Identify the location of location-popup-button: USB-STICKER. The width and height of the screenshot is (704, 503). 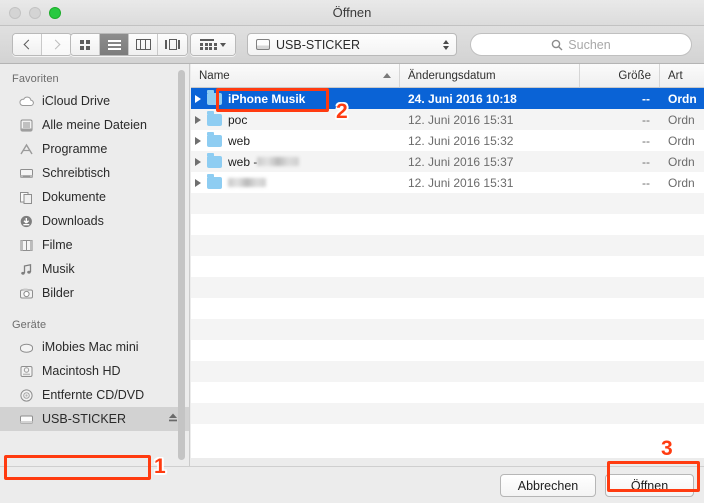
(352, 44).